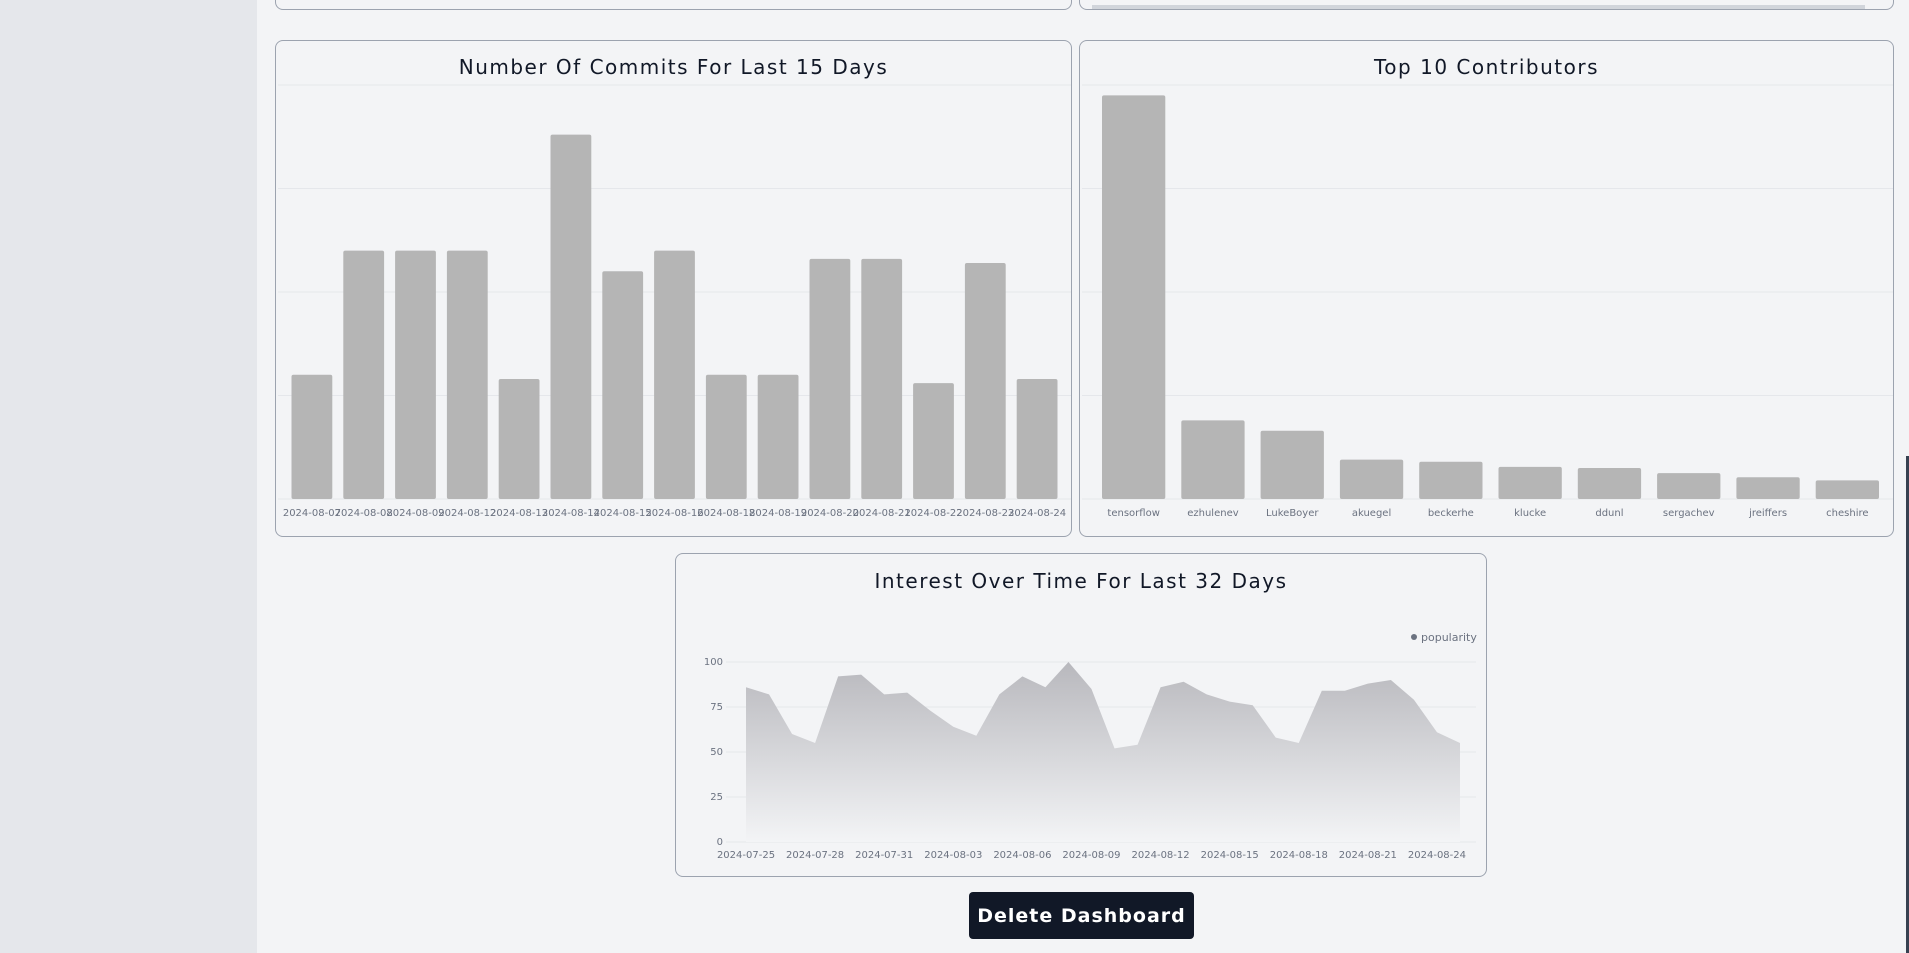  Describe the element at coordinates (726, 513) in the screenshot. I see `commits-x-tick: 2024-08-18` at that location.